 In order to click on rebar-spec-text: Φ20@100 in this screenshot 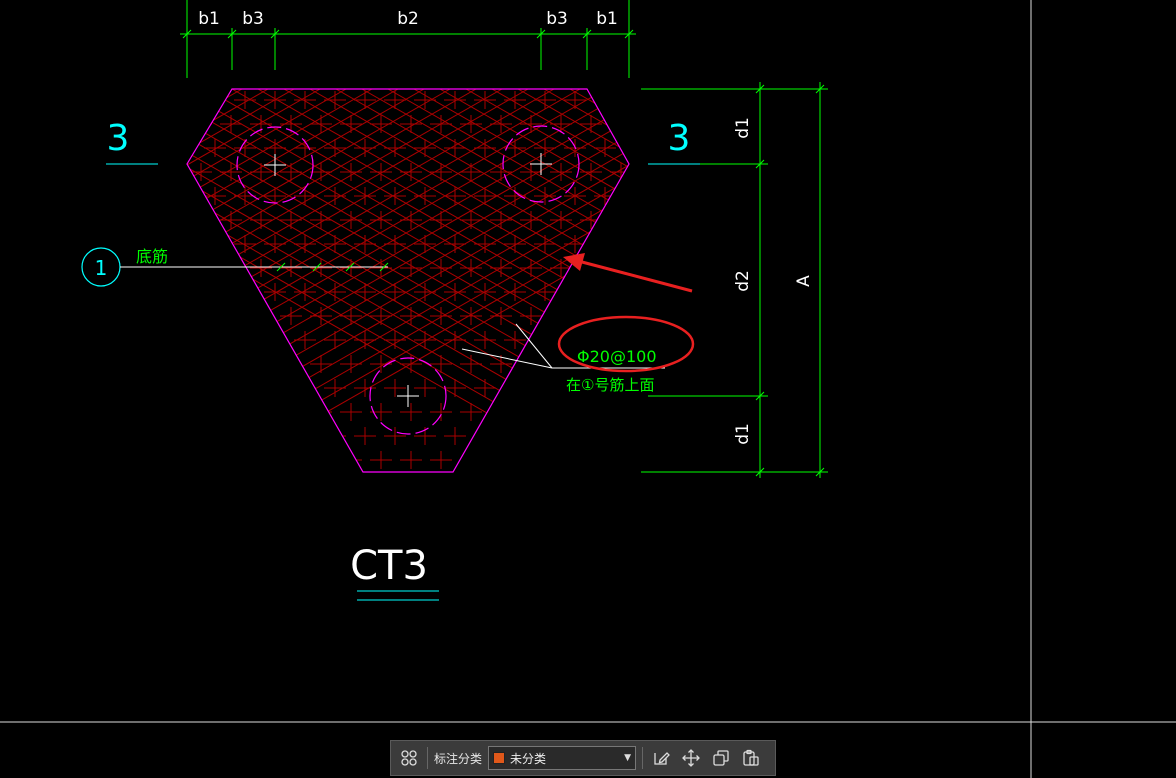, I will do `click(617, 356)`.